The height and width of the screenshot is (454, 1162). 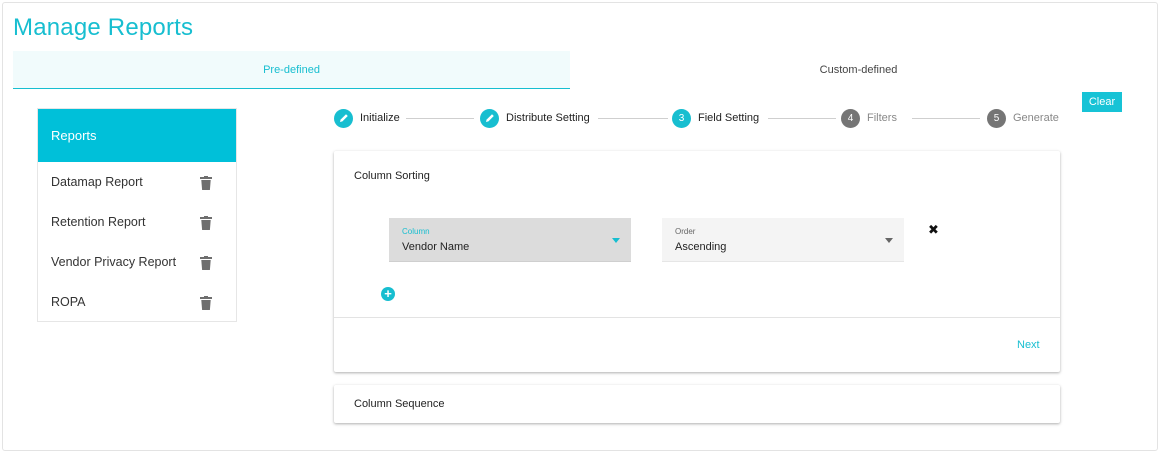 What do you see at coordinates (697, 404) in the screenshot?
I see `column-sequence-card: Column Sequence` at bounding box center [697, 404].